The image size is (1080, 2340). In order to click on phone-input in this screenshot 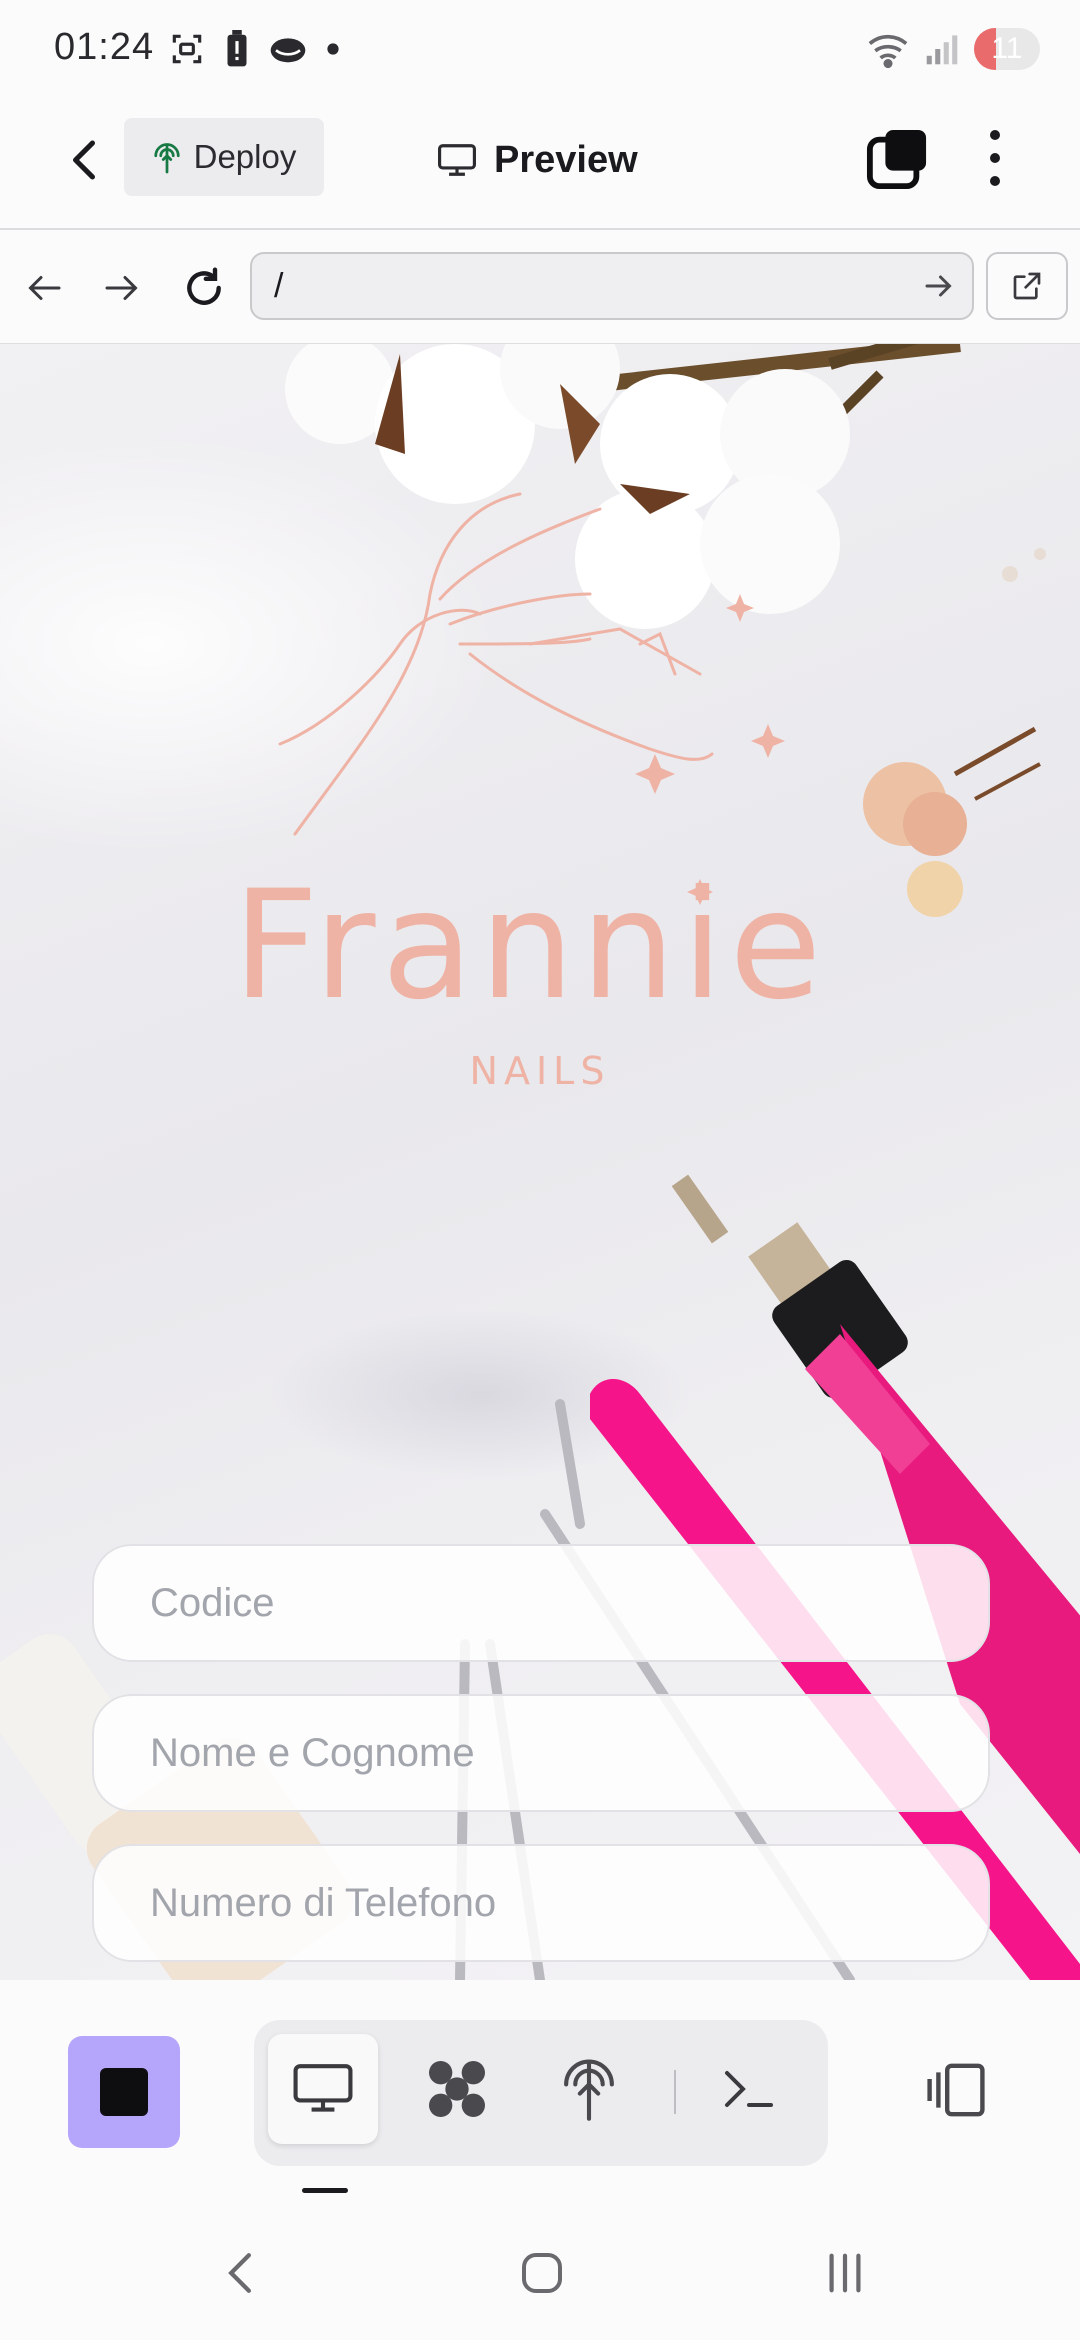, I will do `click(569, 1903)`.